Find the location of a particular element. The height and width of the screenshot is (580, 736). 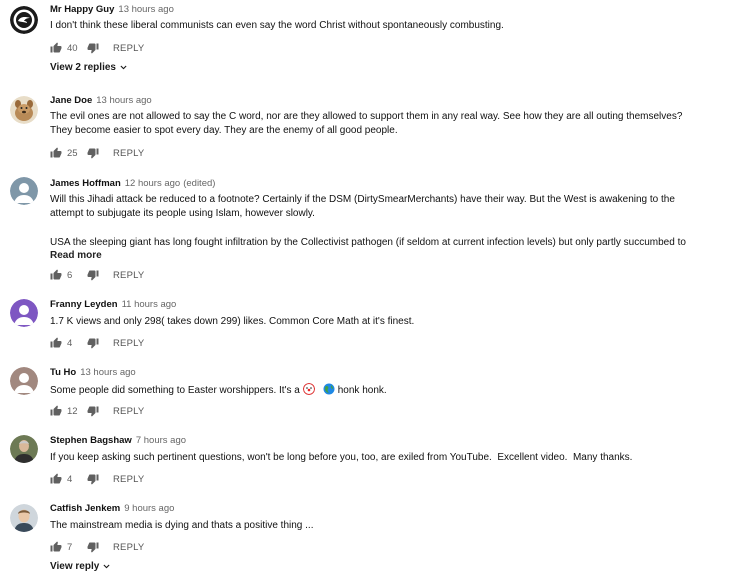

comment-line is located at coordinates (386, 229).